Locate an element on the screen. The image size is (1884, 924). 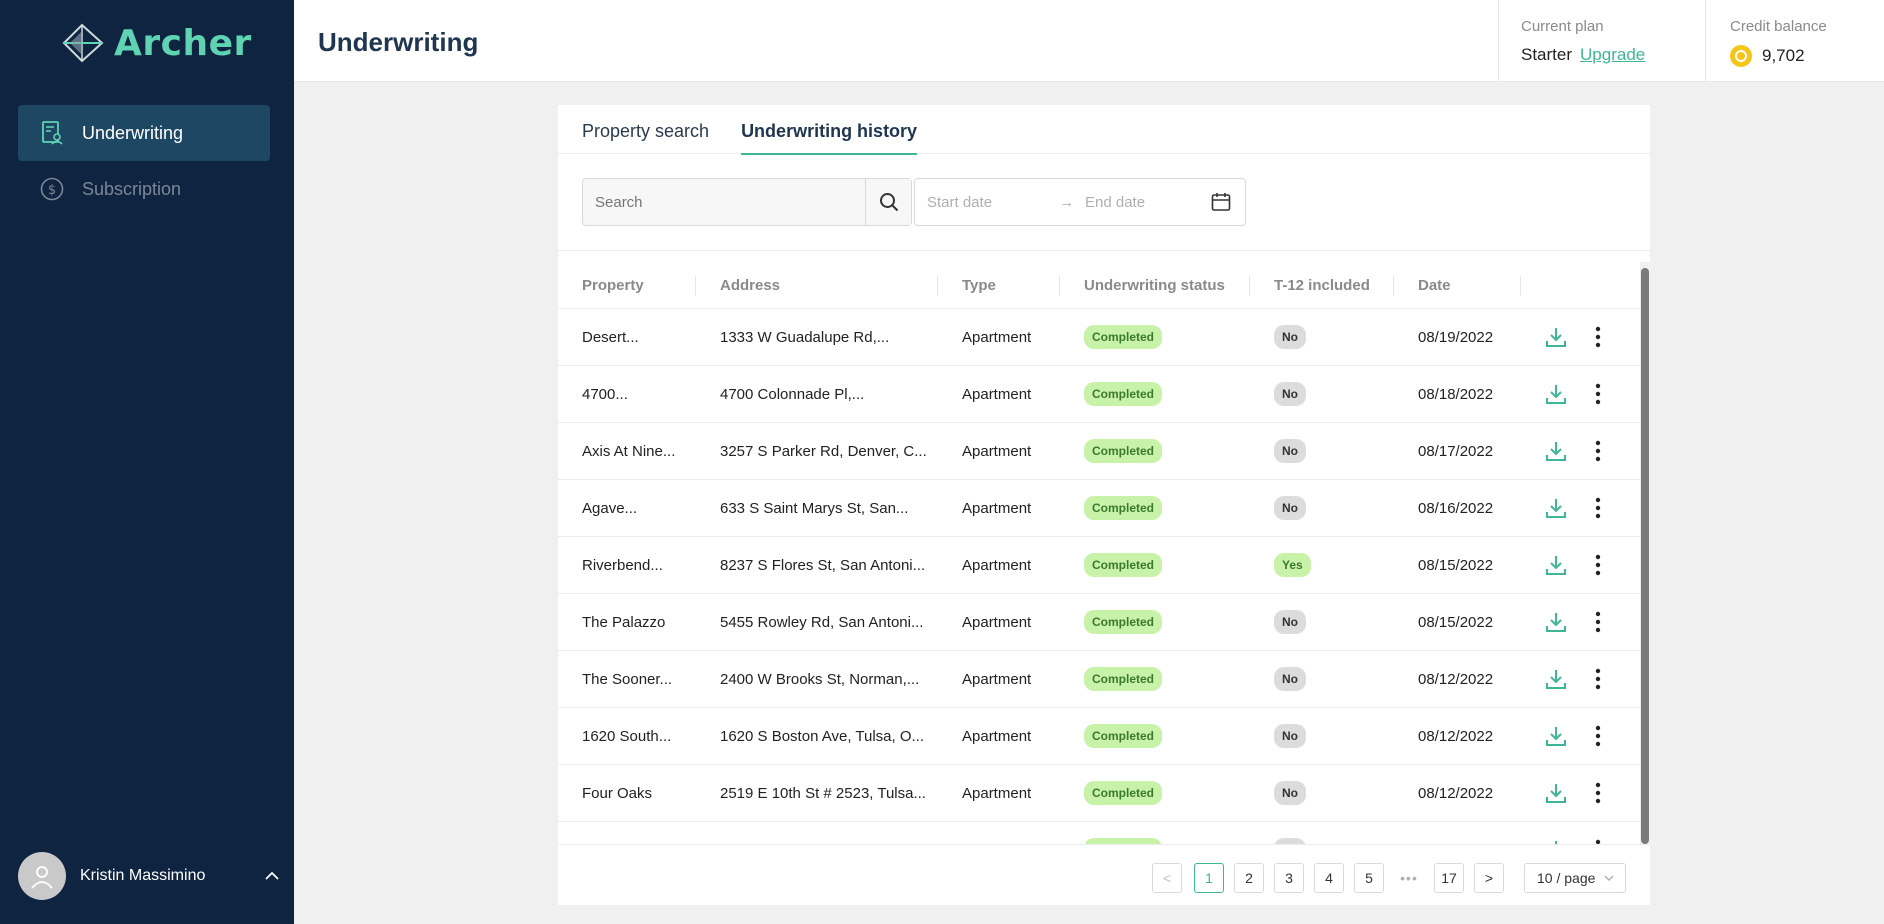
column-header-property: Property is located at coordinates (627, 285).